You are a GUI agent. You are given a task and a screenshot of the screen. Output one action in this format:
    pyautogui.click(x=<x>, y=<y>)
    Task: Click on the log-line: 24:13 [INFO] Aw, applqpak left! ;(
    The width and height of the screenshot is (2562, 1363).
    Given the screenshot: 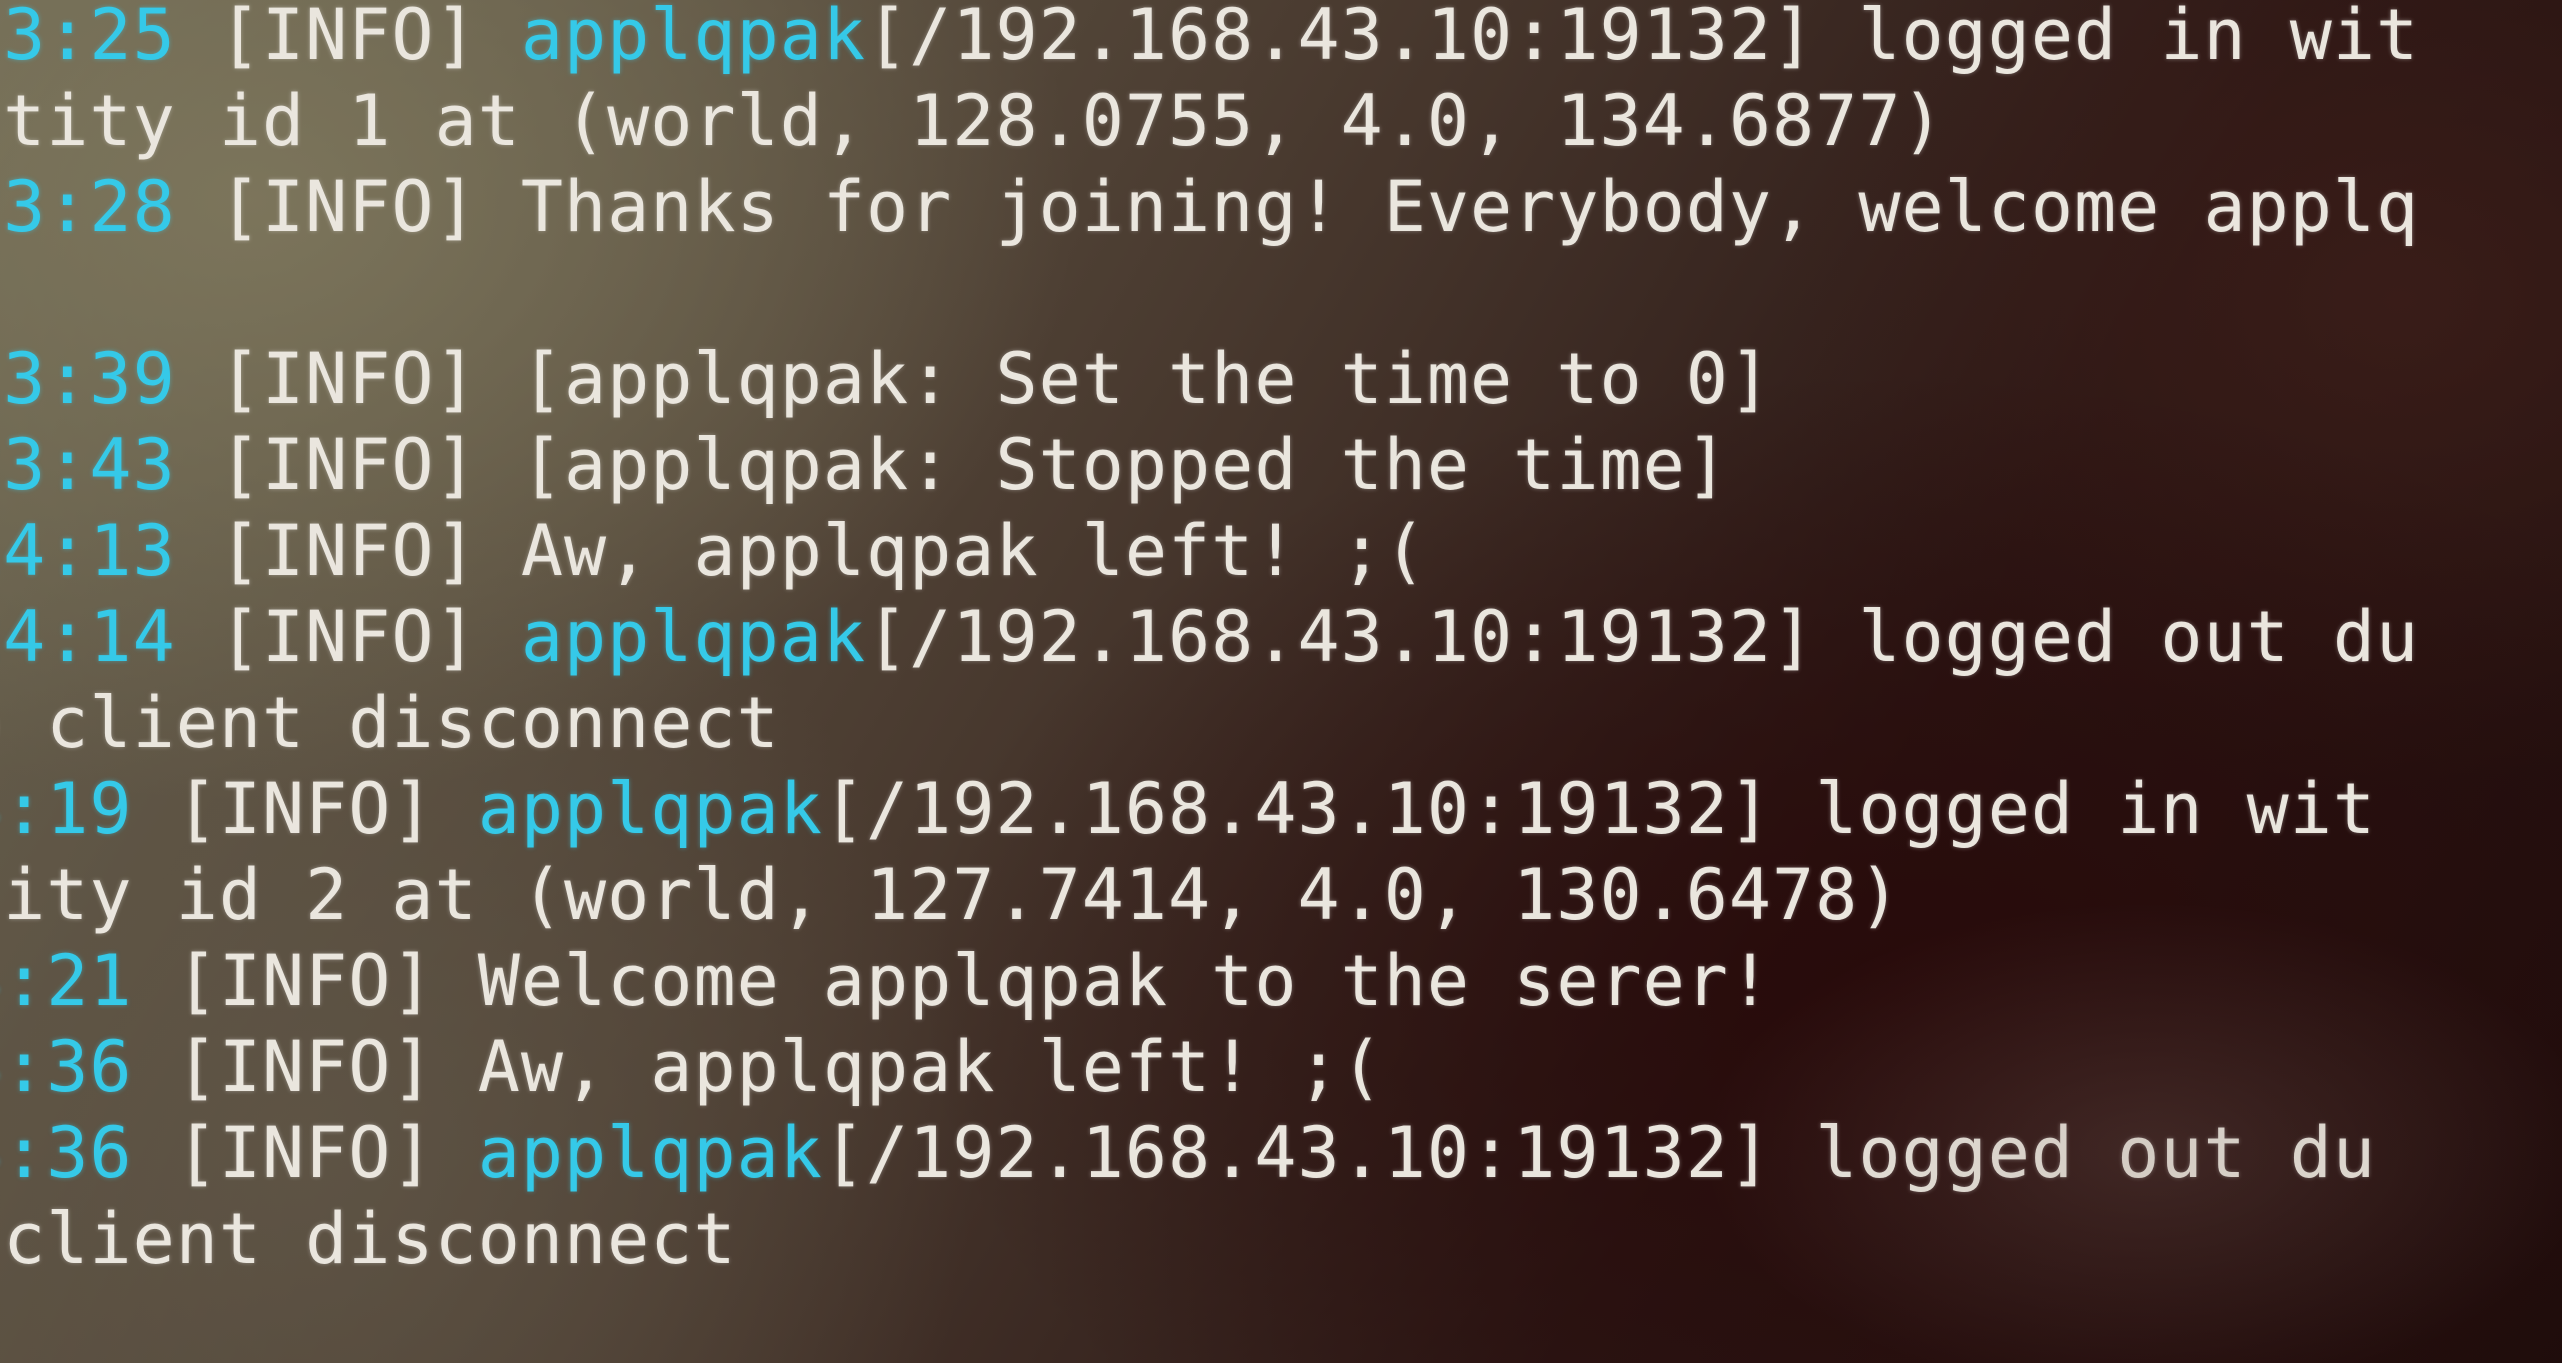 What is the action you would take?
    pyautogui.click(x=1281, y=551)
    